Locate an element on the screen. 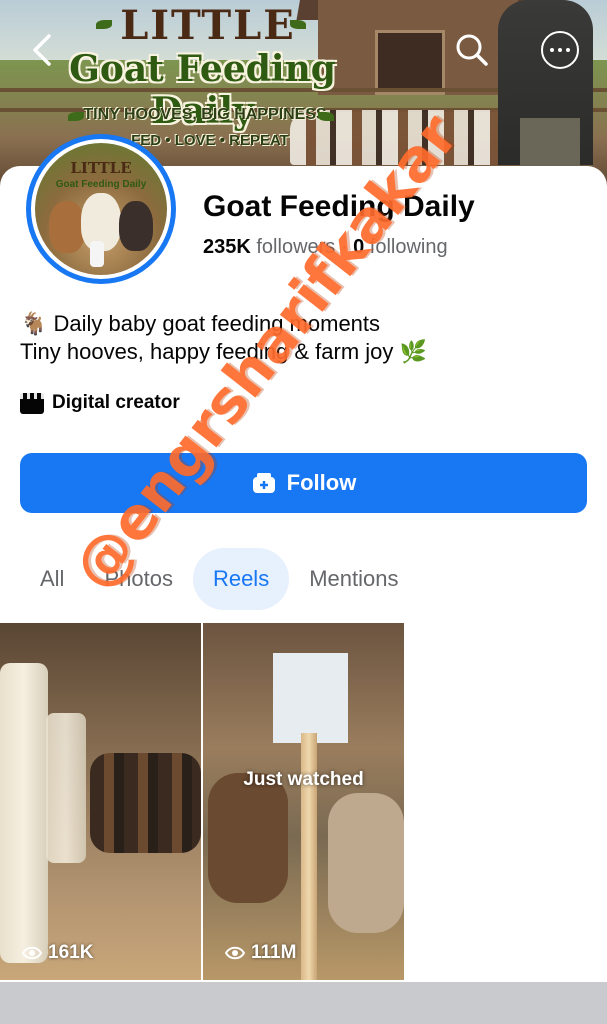 This screenshot has width=607, height=1024. followers-count: 235K is located at coordinates (227, 247).